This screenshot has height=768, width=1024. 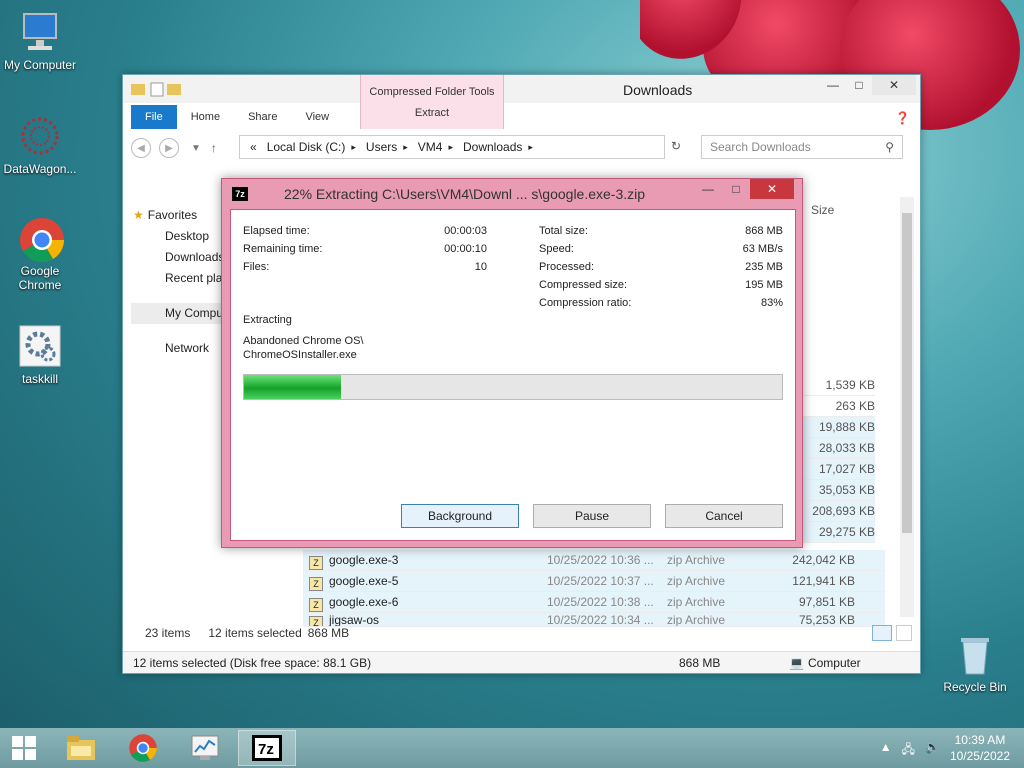 I want to click on explorer-title: Downloads, so click(x=658, y=90).